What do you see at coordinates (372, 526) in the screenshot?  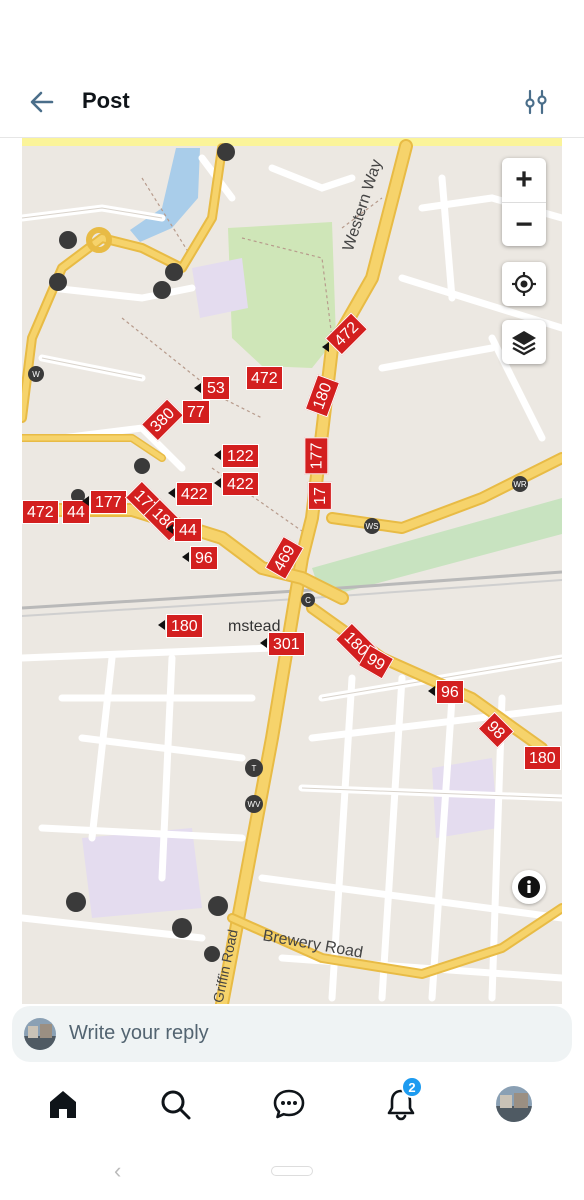 I see `stop-code-ws: WS` at bounding box center [372, 526].